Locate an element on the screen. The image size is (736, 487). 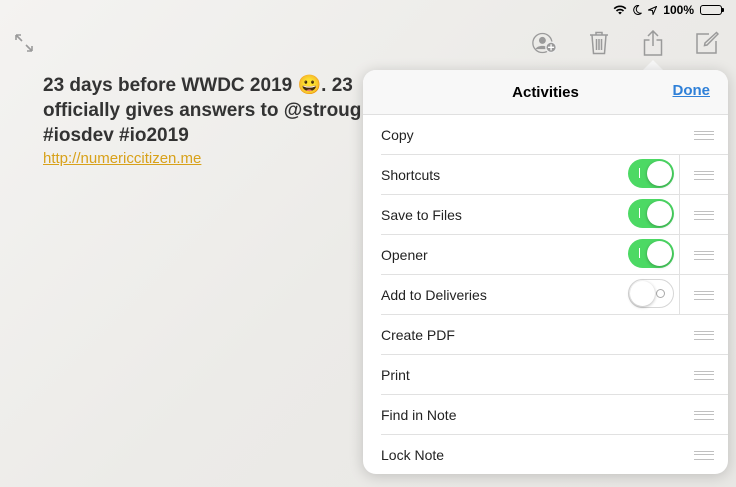
popover-header: Activities Done is located at coordinates (545, 92).